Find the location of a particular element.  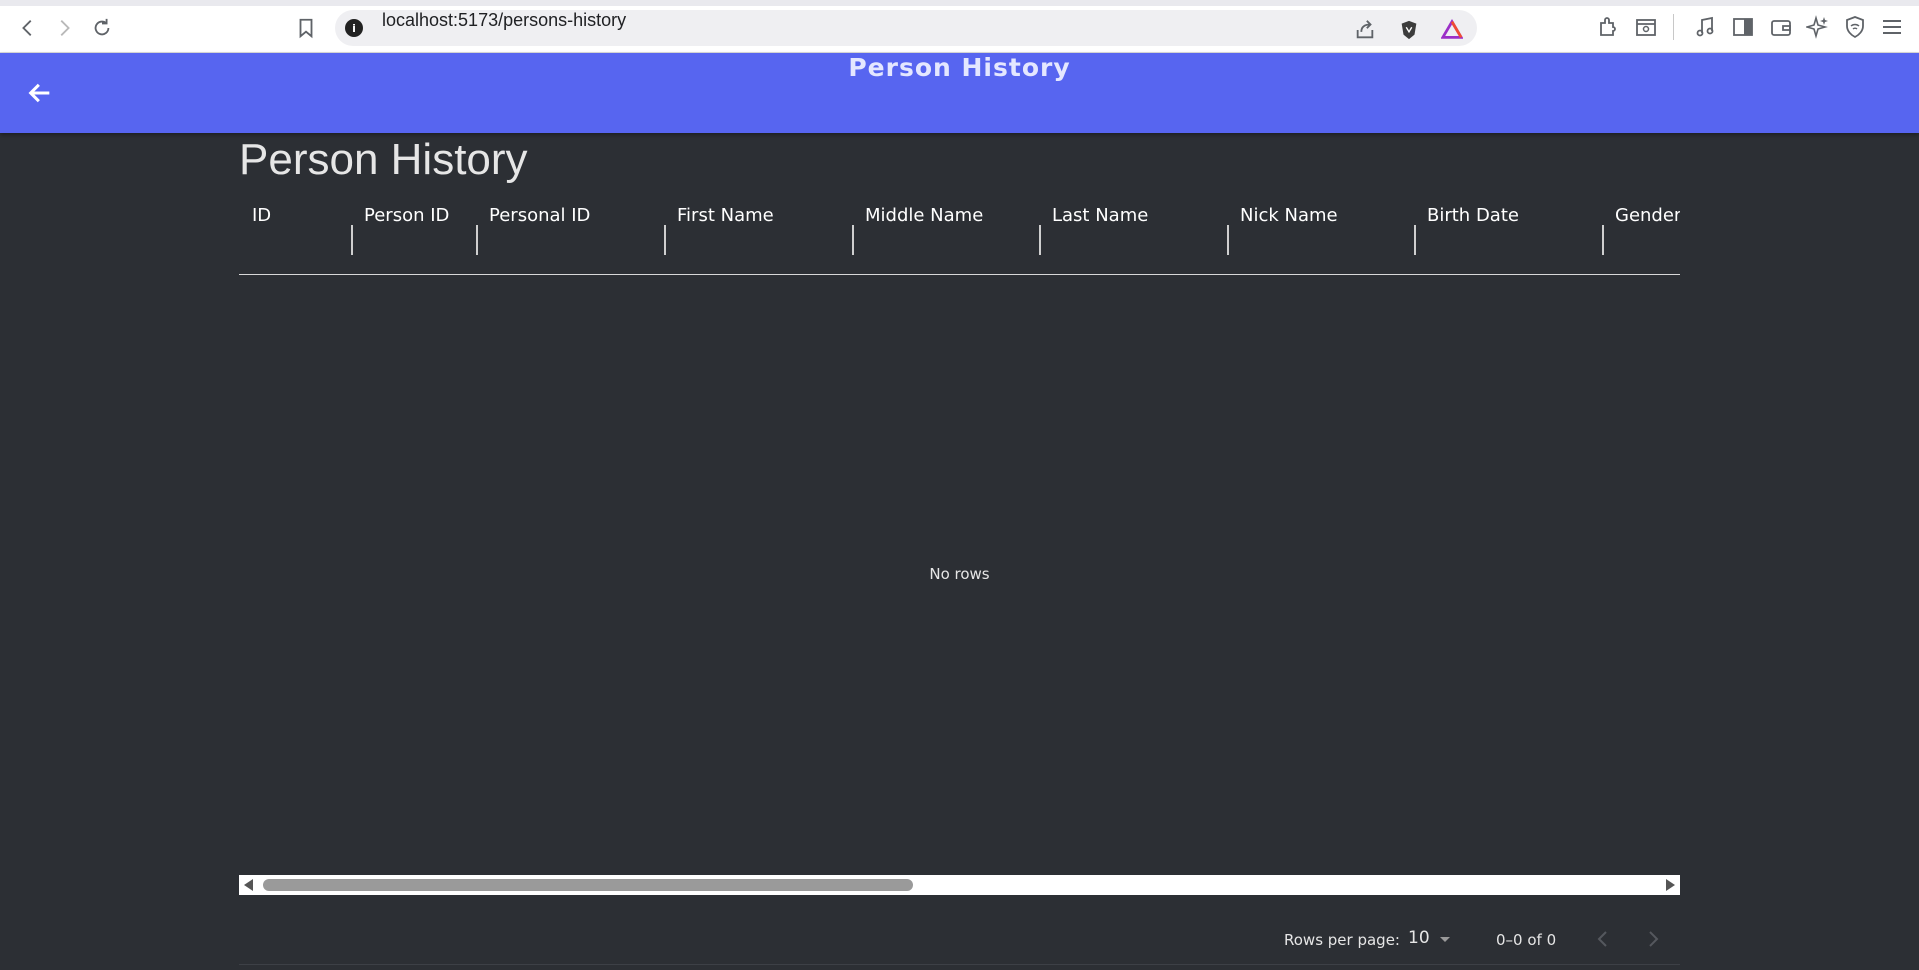

pagination-range: 0–0 of 0 is located at coordinates (1526, 940).